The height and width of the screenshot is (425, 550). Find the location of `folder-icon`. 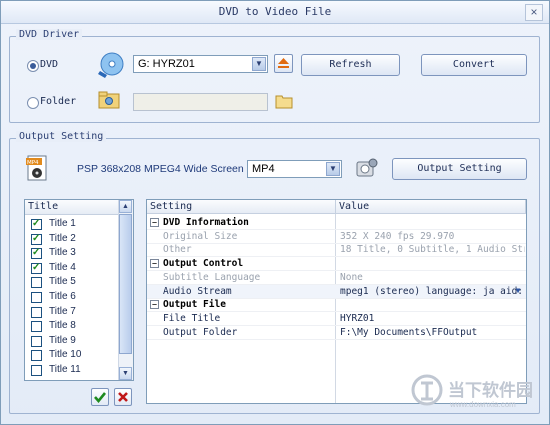

folder-icon is located at coordinates (109, 100).